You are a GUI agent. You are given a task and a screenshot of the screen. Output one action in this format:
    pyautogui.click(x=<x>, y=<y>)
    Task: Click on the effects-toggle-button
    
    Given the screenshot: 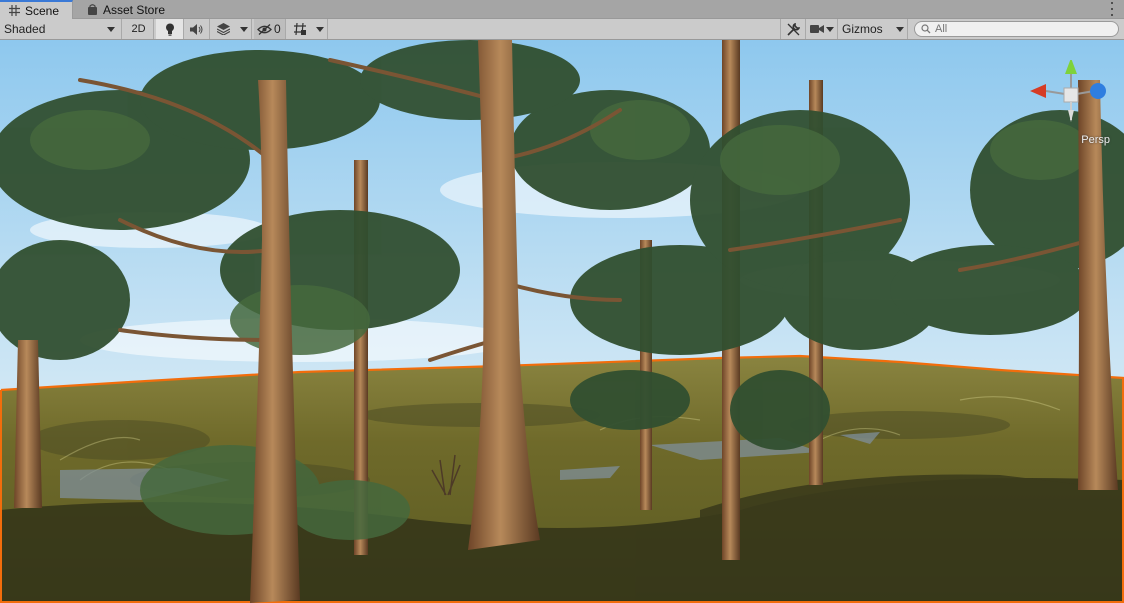 What is the action you would take?
    pyautogui.click(x=223, y=29)
    